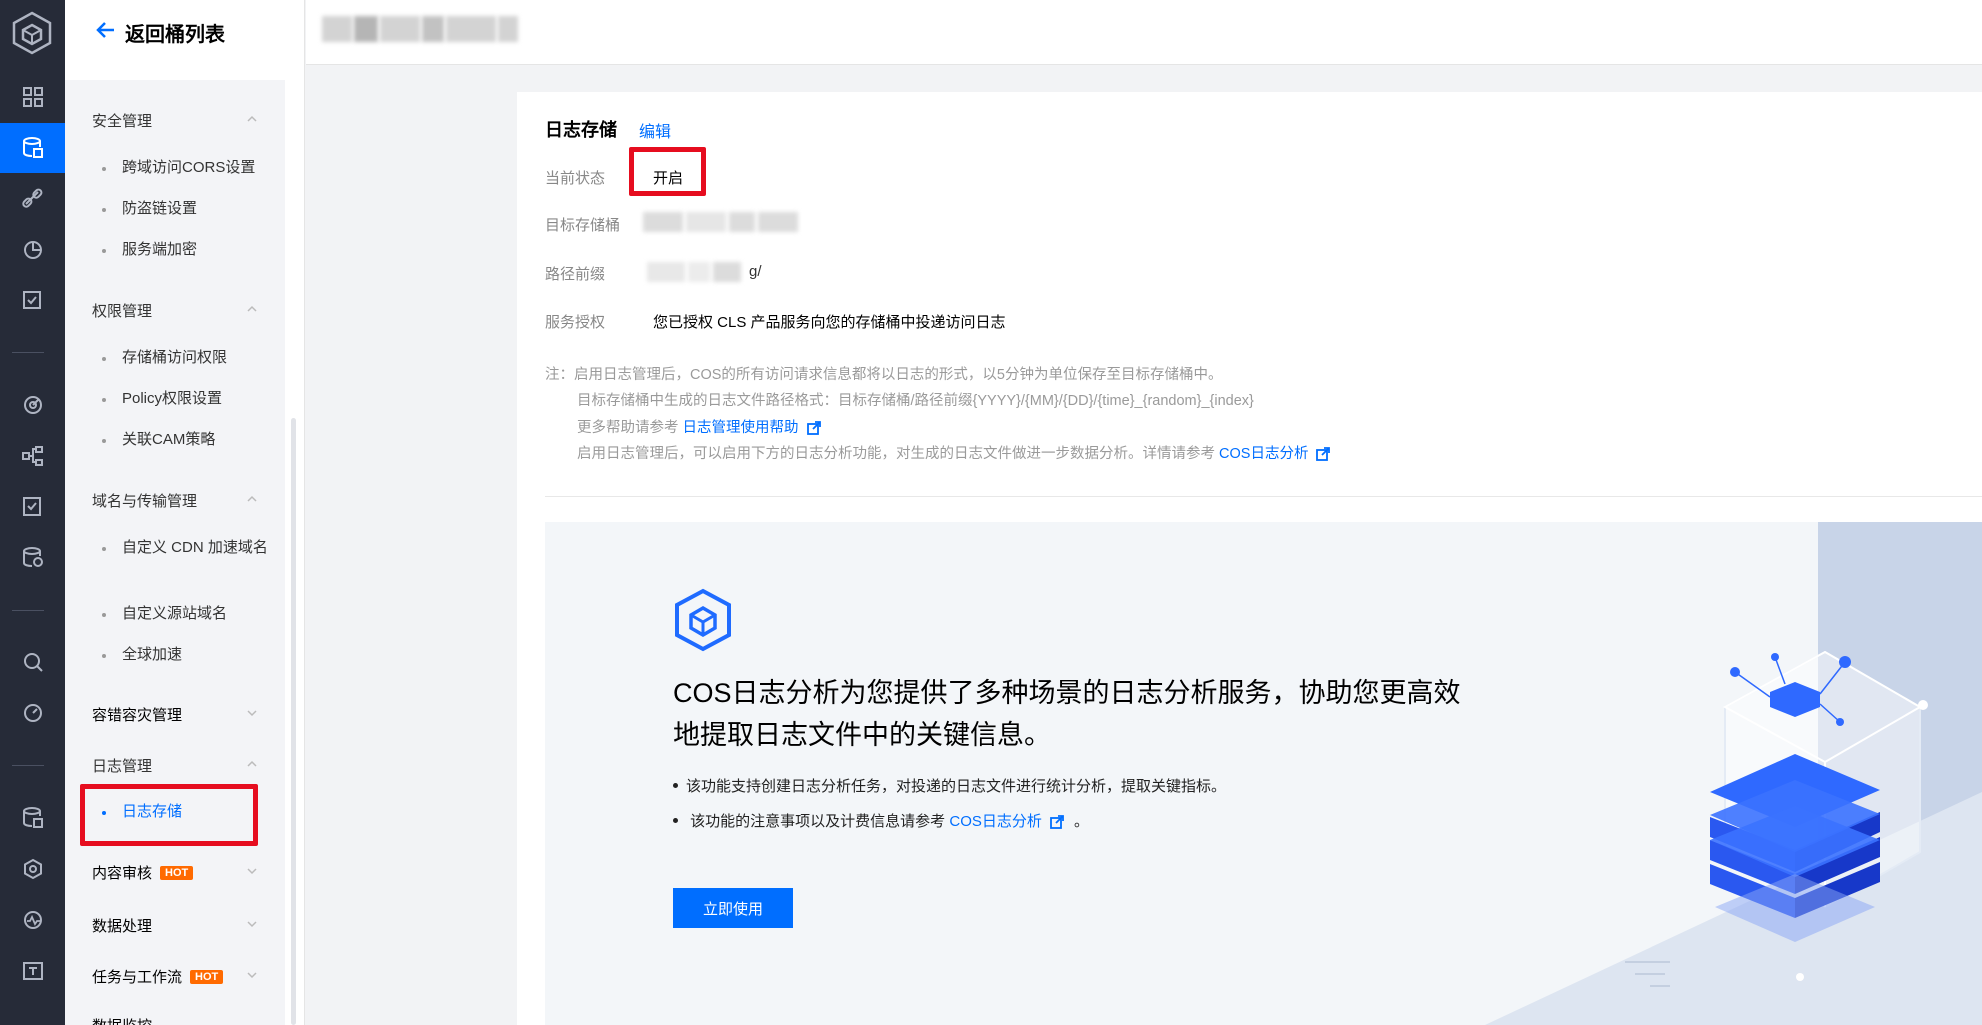  What do you see at coordinates (32, 818) in the screenshot?
I see `data-lake-icon` at bounding box center [32, 818].